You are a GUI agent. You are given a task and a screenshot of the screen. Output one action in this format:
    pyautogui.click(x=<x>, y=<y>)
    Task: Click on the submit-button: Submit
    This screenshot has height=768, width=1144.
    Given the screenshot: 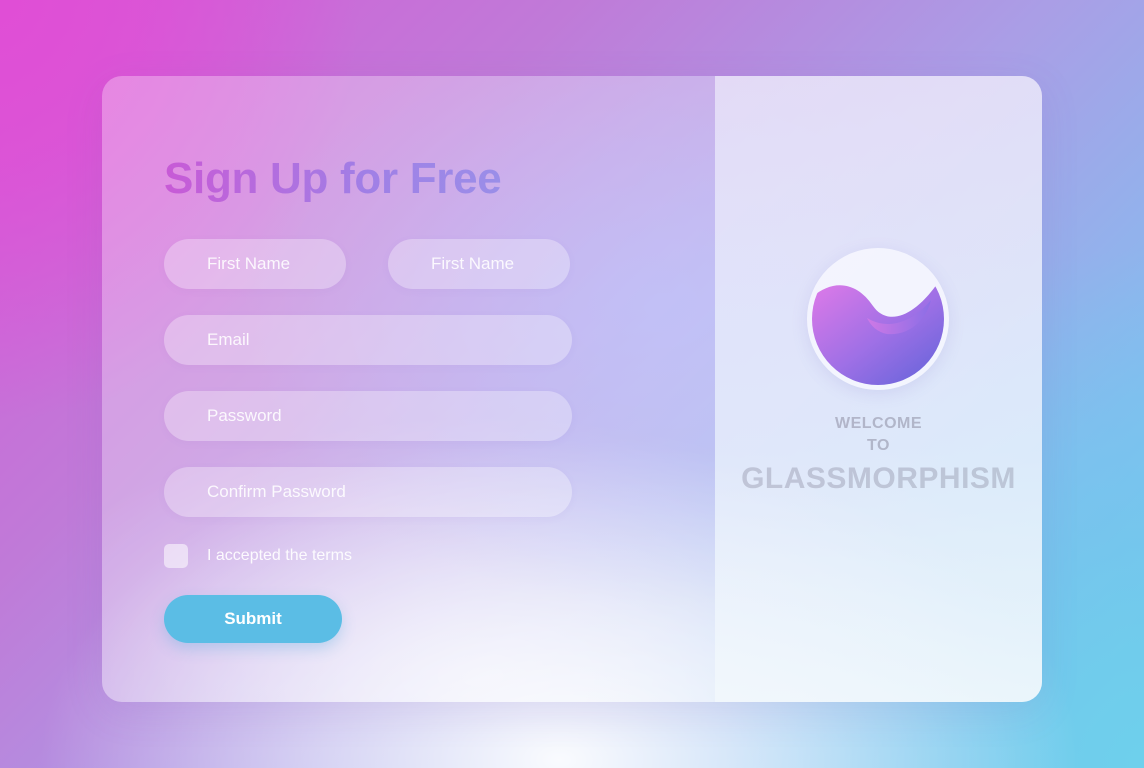 What is the action you would take?
    pyautogui.click(x=253, y=619)
    